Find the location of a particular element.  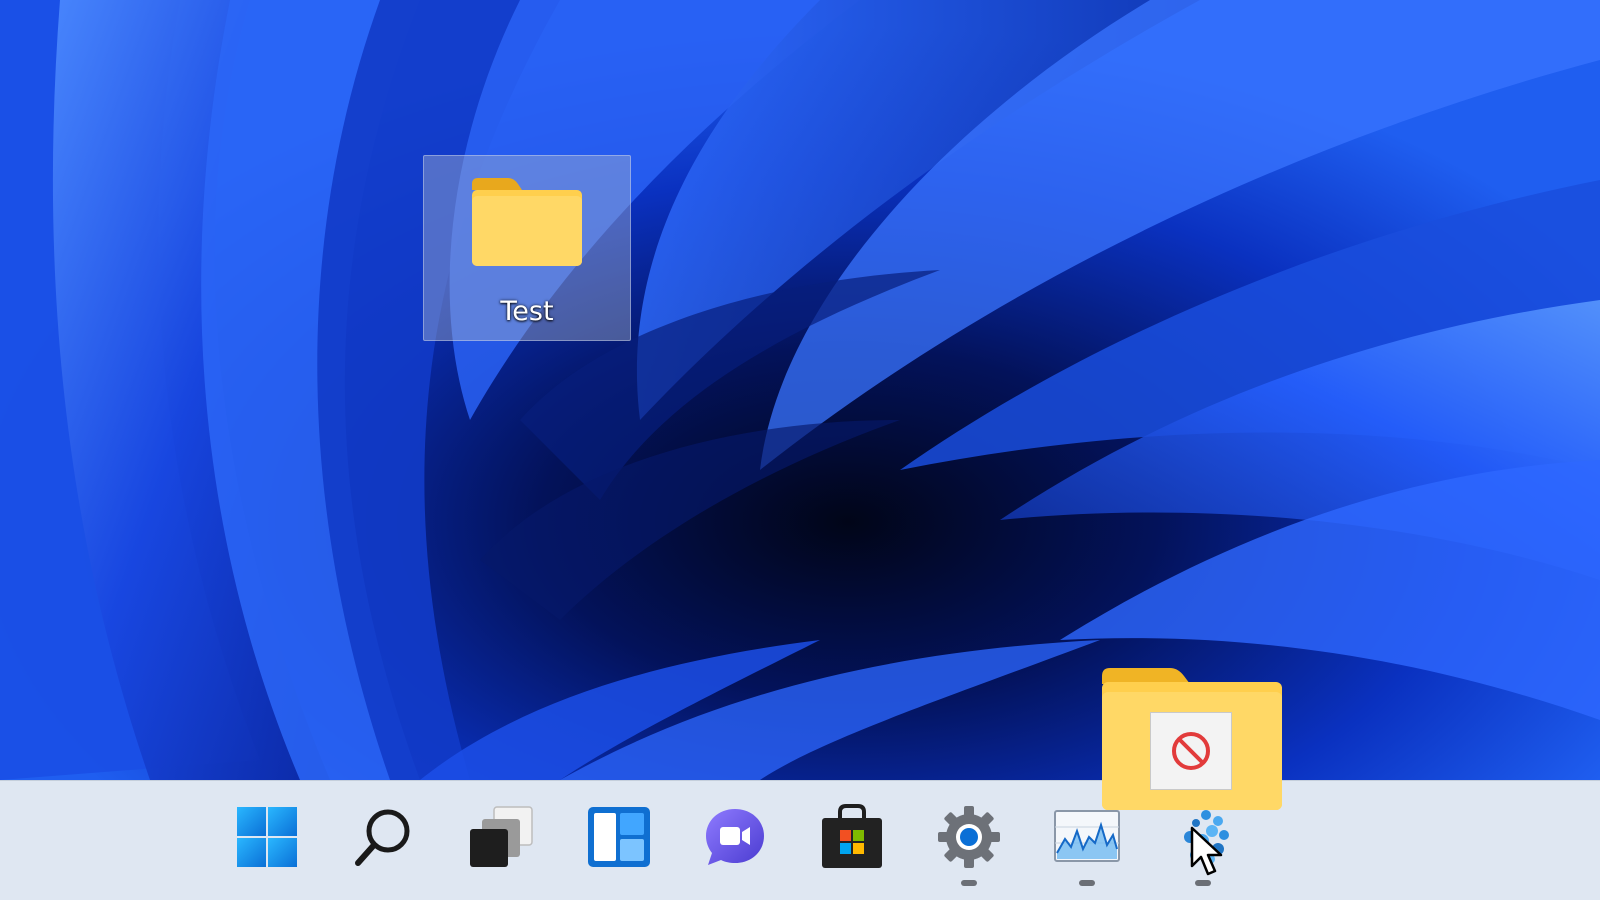

chat-button is located at coordinates (735, 837).